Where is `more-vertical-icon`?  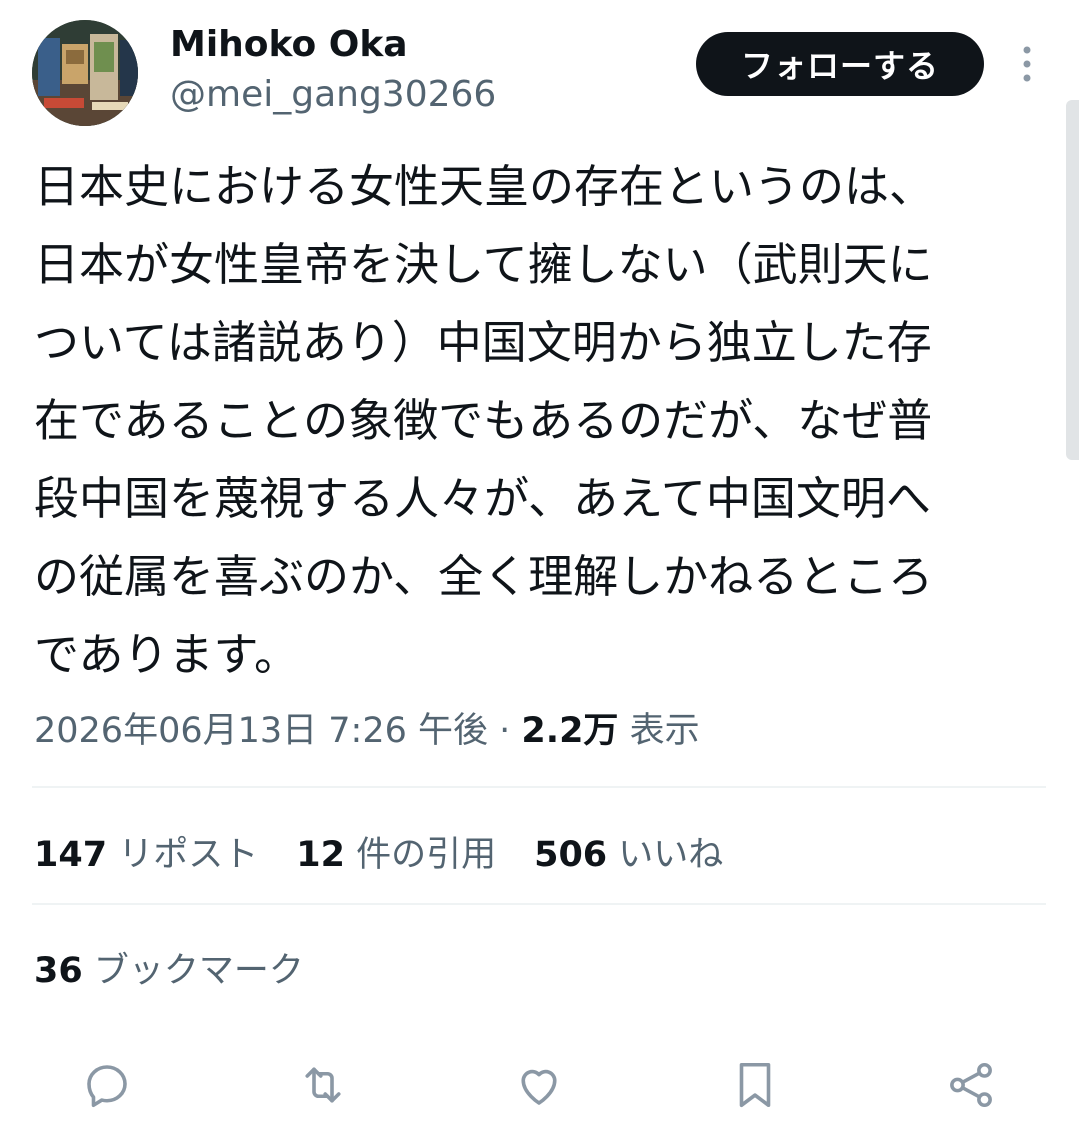
more-vertical-icon is located at coordinates (1027, 64).